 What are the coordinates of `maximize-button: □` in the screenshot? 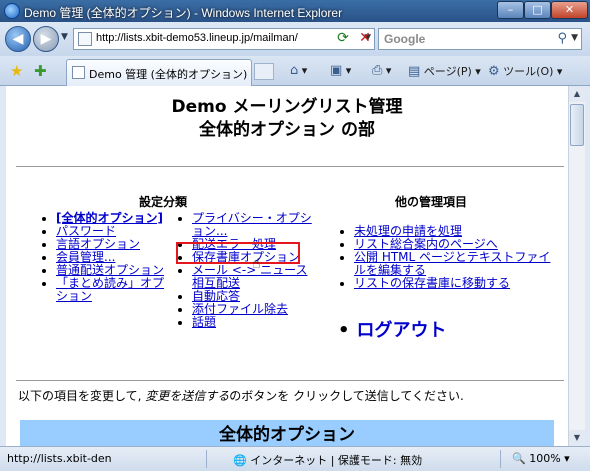 It's located at (537, 10).